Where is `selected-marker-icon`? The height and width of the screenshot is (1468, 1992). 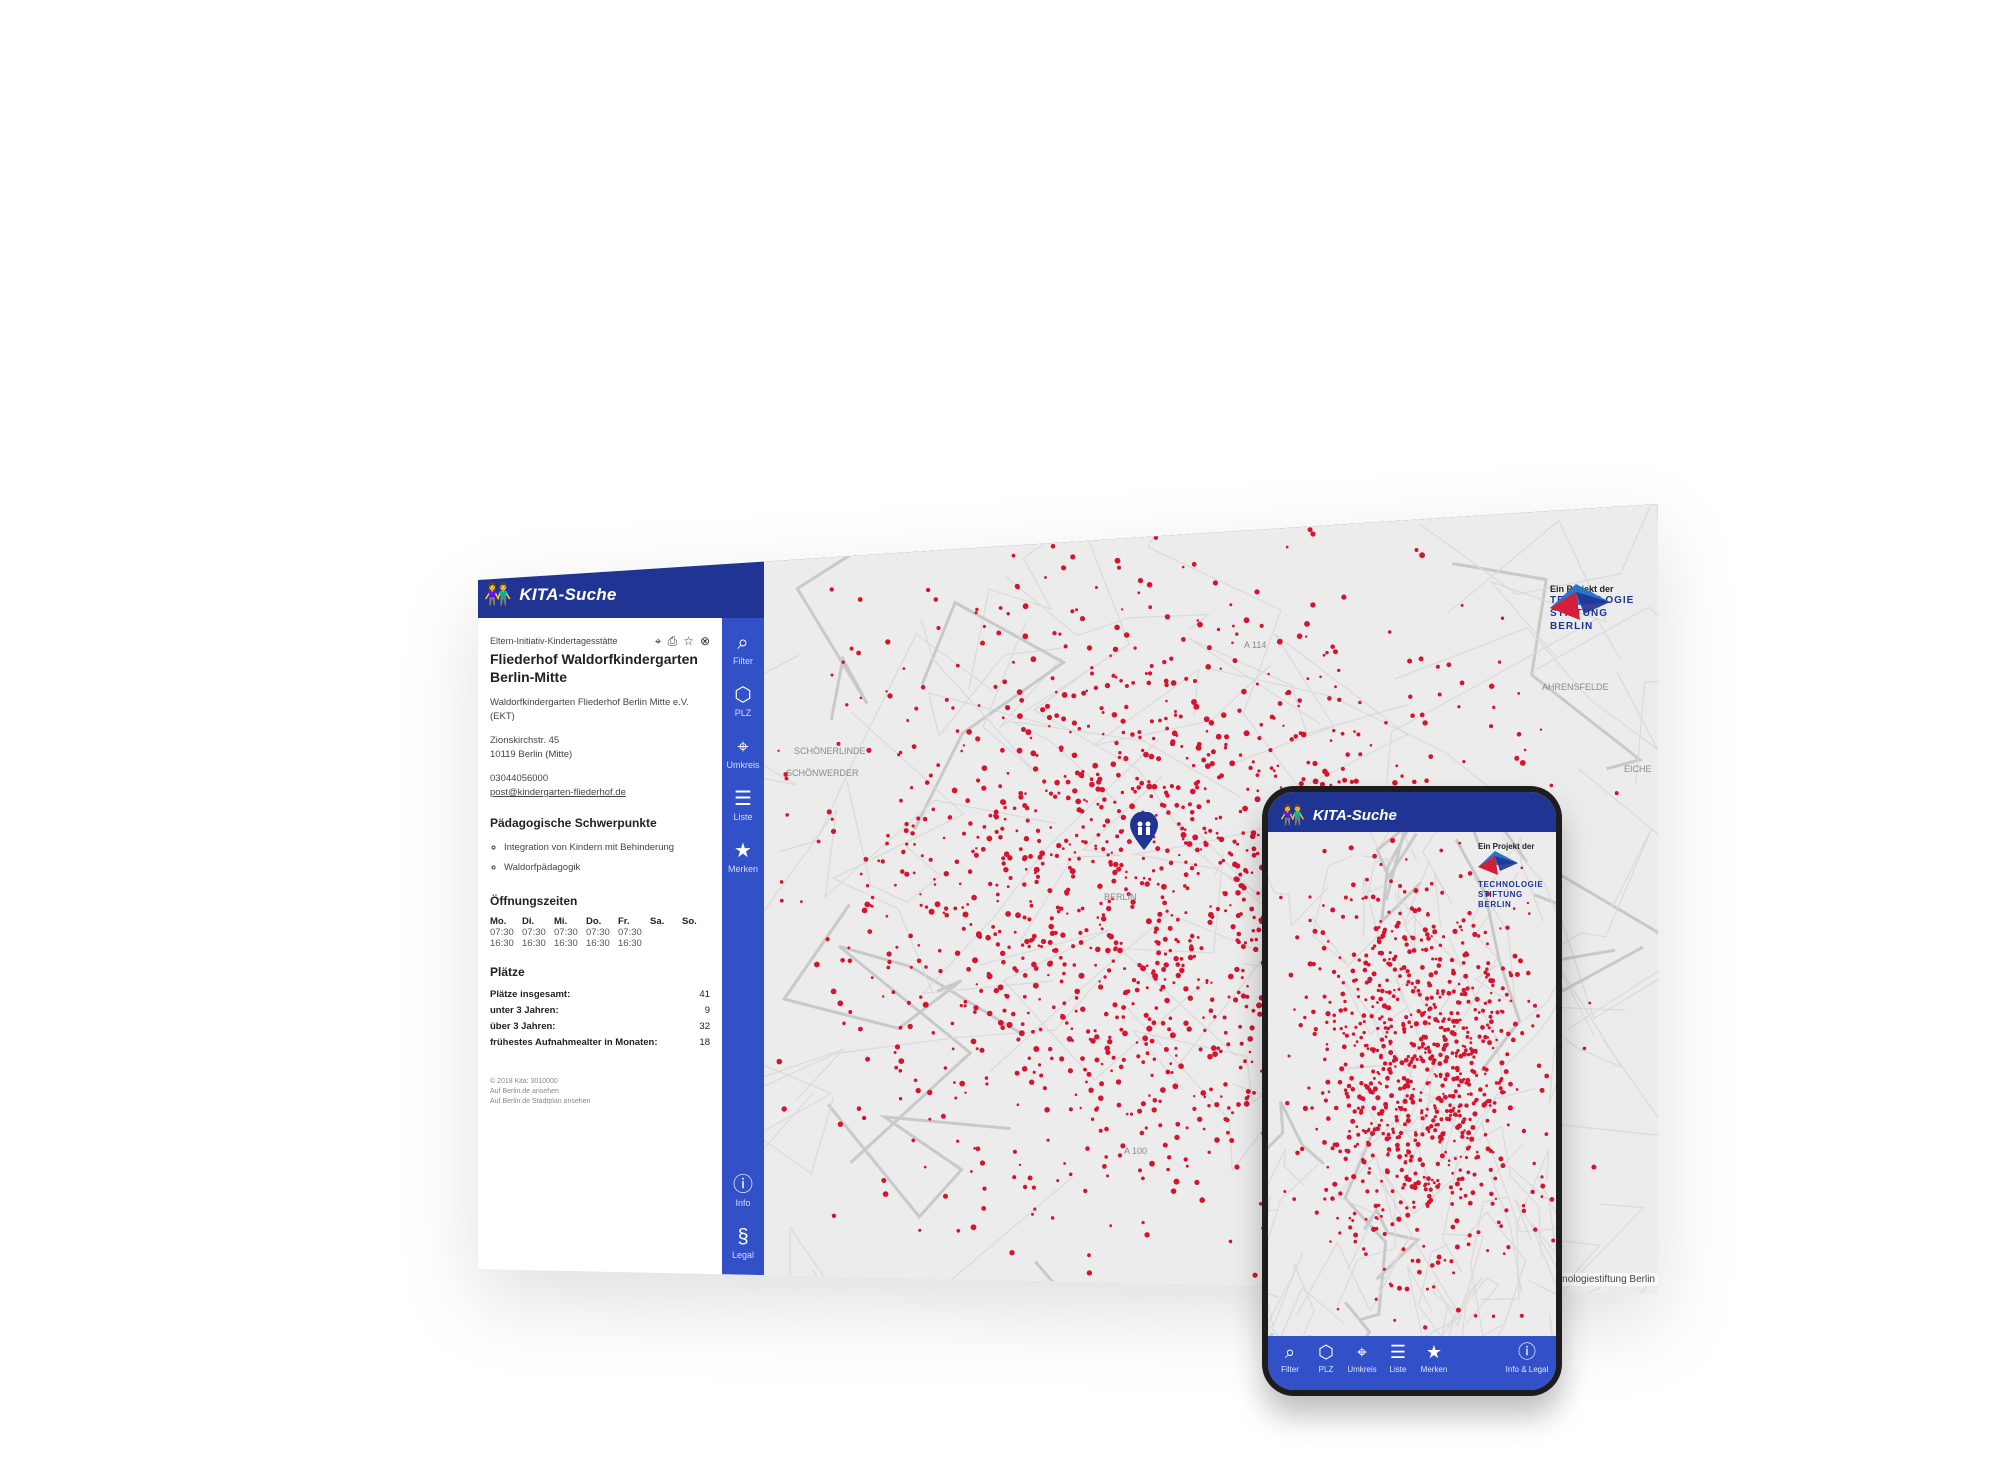
selected-marker-icon is located at coordinates (1144, 831).